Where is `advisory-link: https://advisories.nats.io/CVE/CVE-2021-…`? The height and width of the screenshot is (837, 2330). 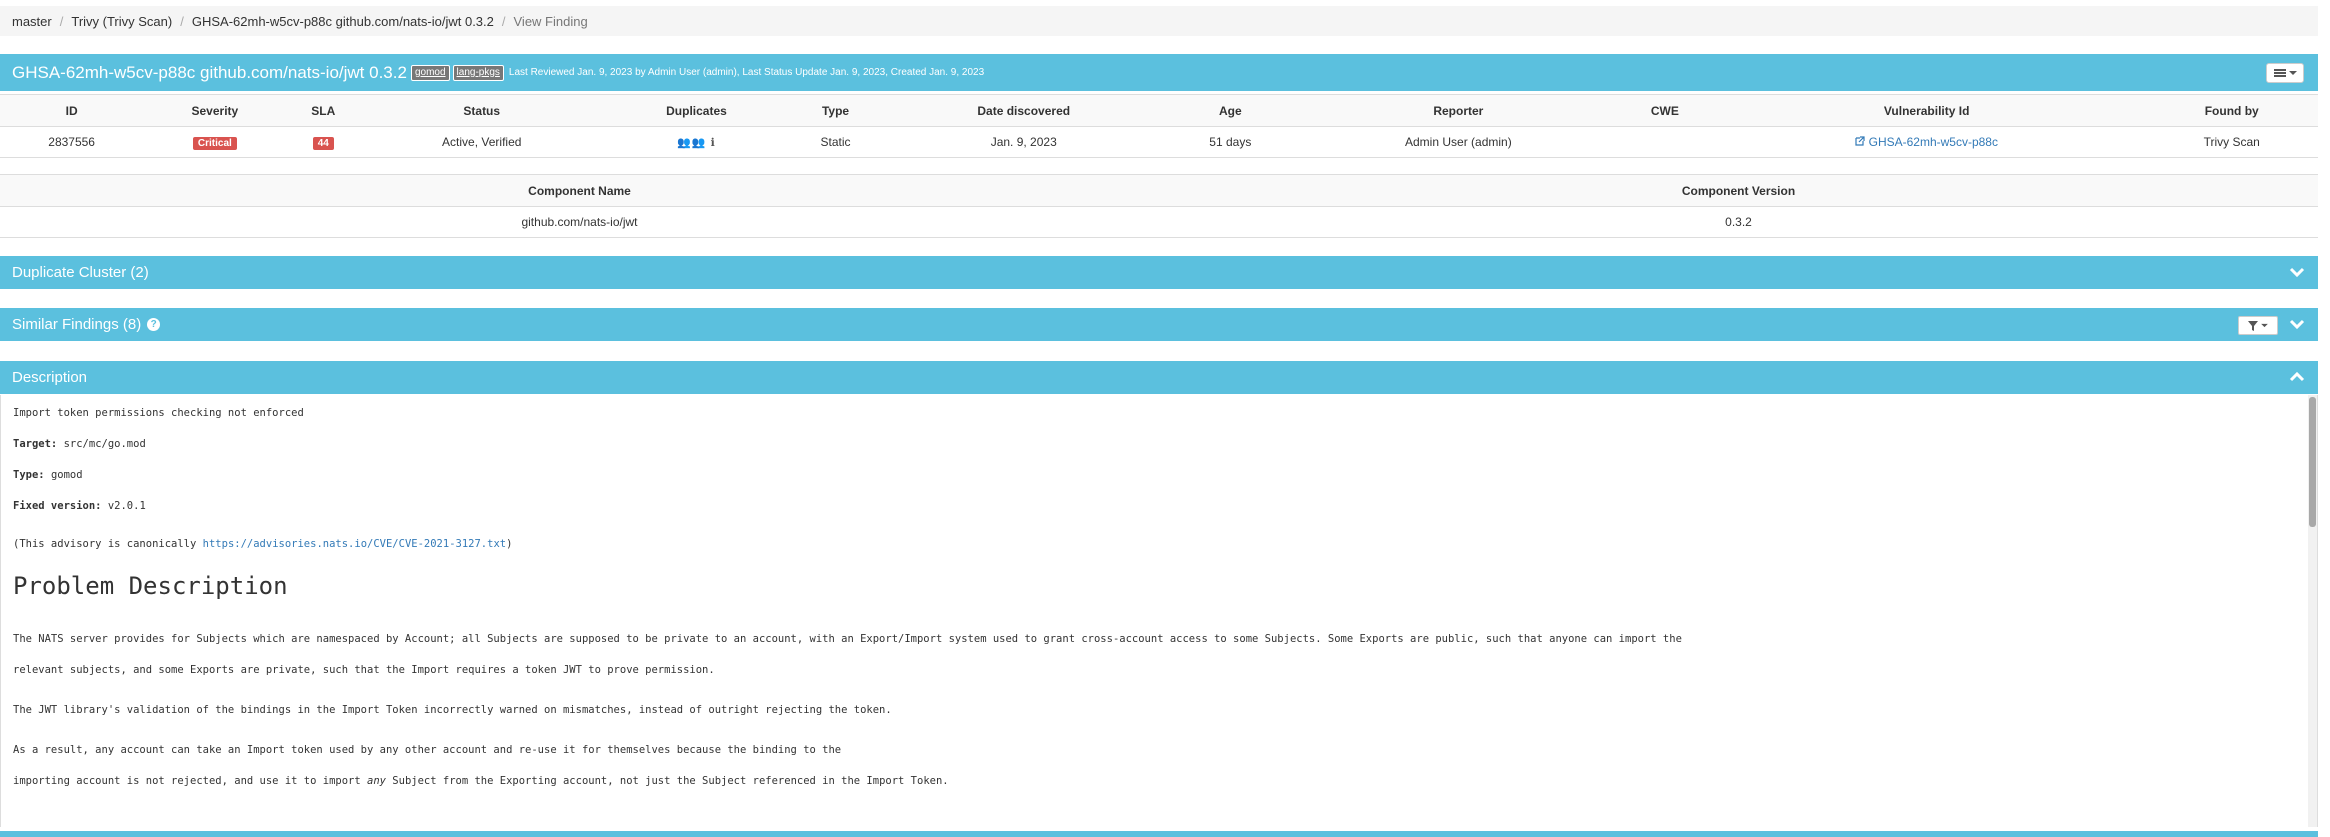
advisory-link: https://advisories.nats.io/CVE/CVE-2021-… is located at coordinates (354, 544).